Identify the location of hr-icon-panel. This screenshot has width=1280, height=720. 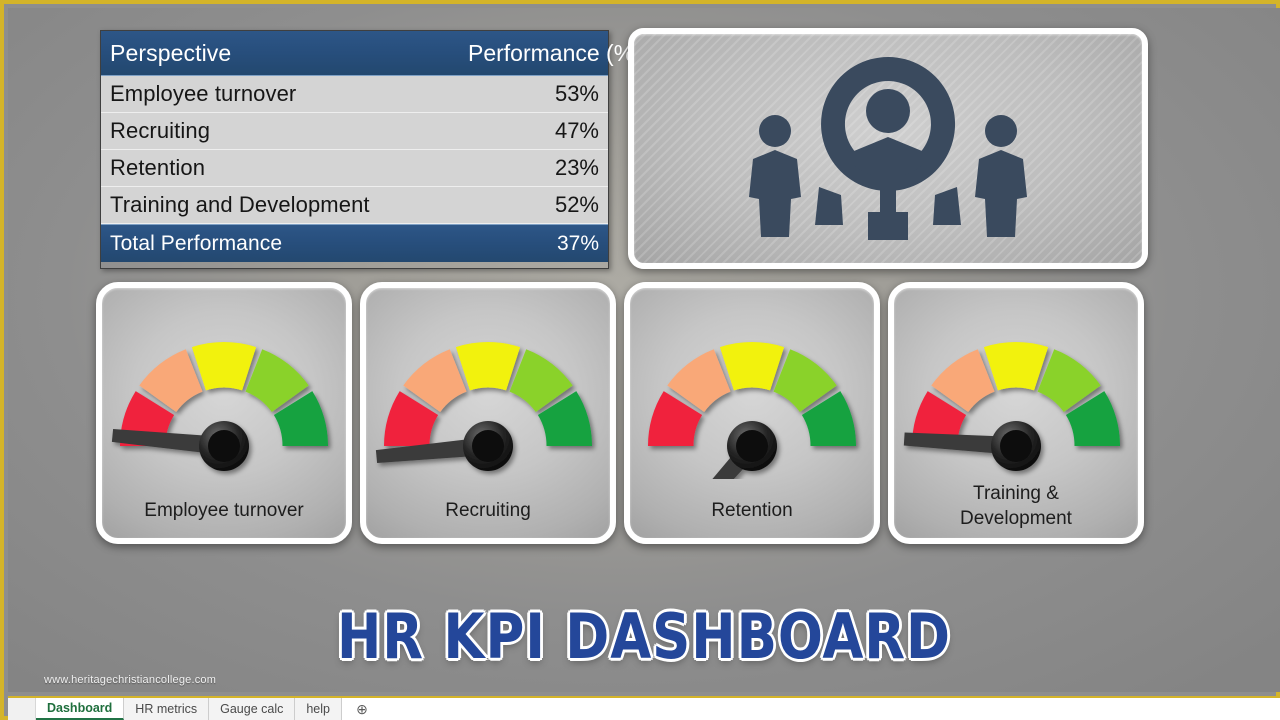
(888, 148).